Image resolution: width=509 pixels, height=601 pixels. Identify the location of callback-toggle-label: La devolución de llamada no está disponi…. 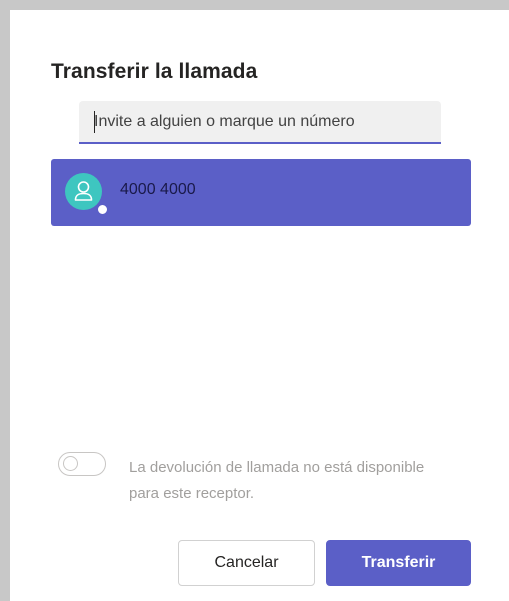
(277, 480).